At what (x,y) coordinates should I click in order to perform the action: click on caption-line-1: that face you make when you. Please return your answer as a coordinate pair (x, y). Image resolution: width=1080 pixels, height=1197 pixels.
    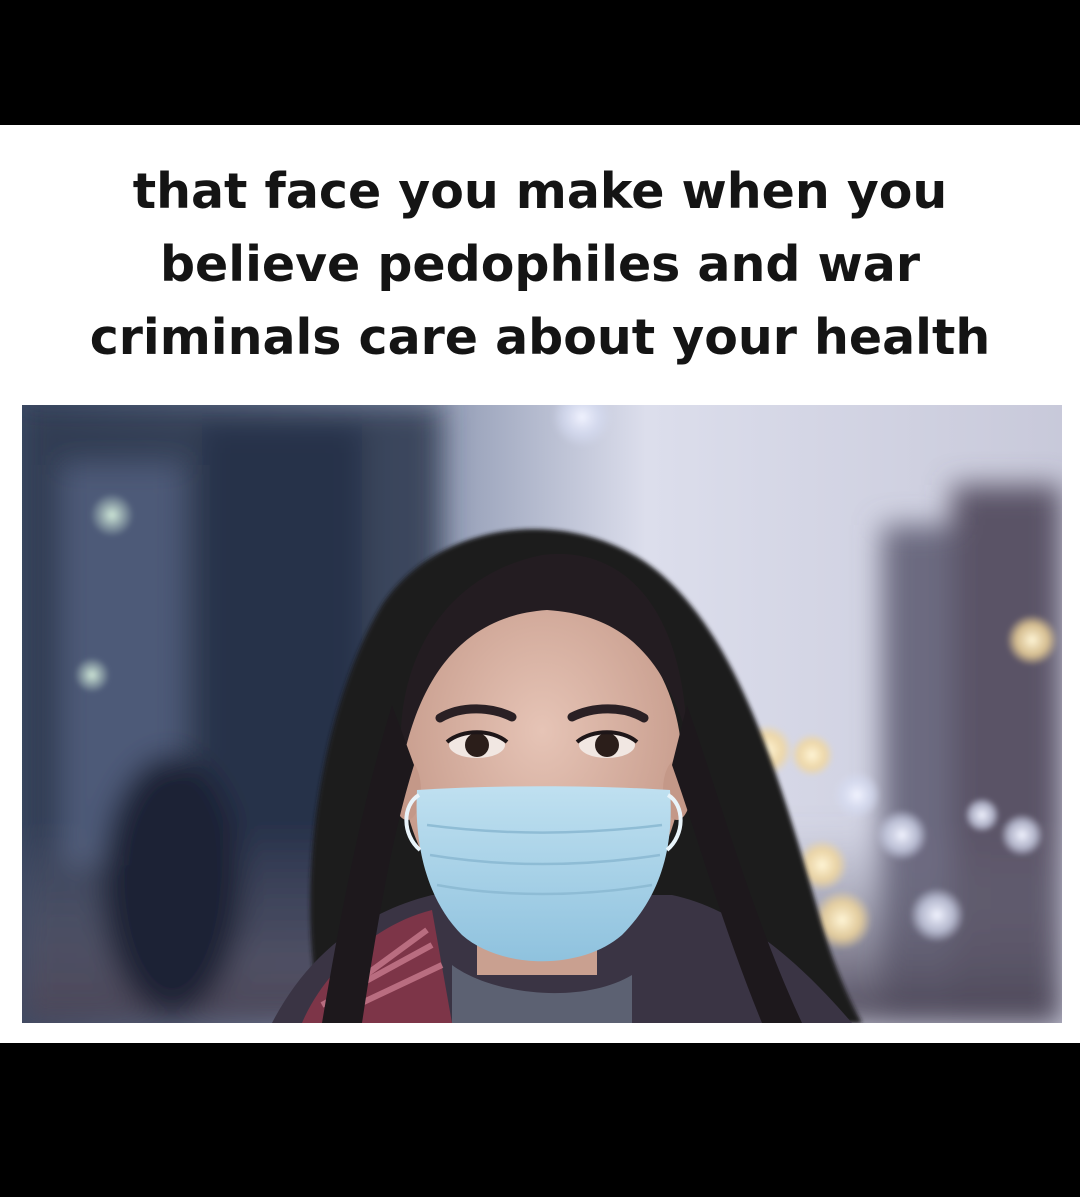
    Looking at the image, I should click on (540, 191).